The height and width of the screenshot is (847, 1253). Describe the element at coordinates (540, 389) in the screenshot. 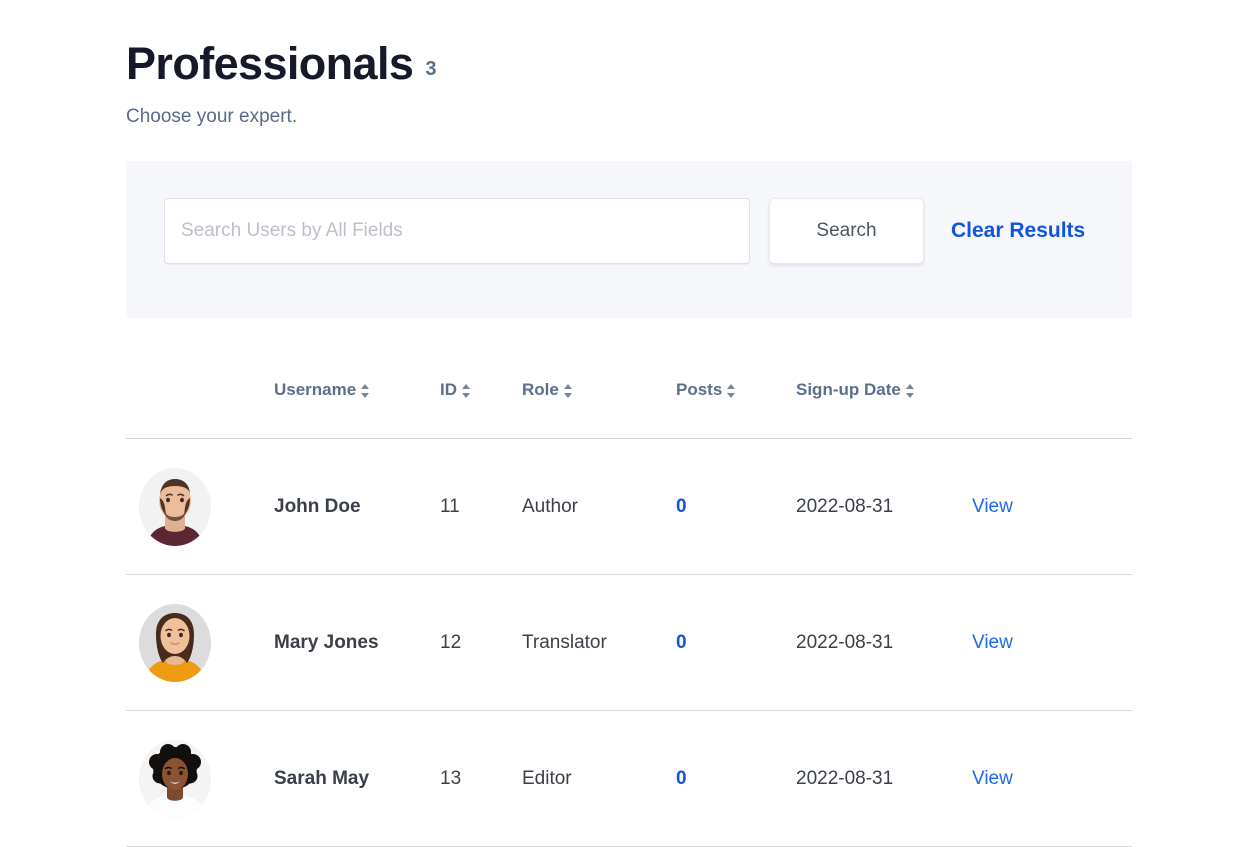

I see `column-label-role: Role` at that location.